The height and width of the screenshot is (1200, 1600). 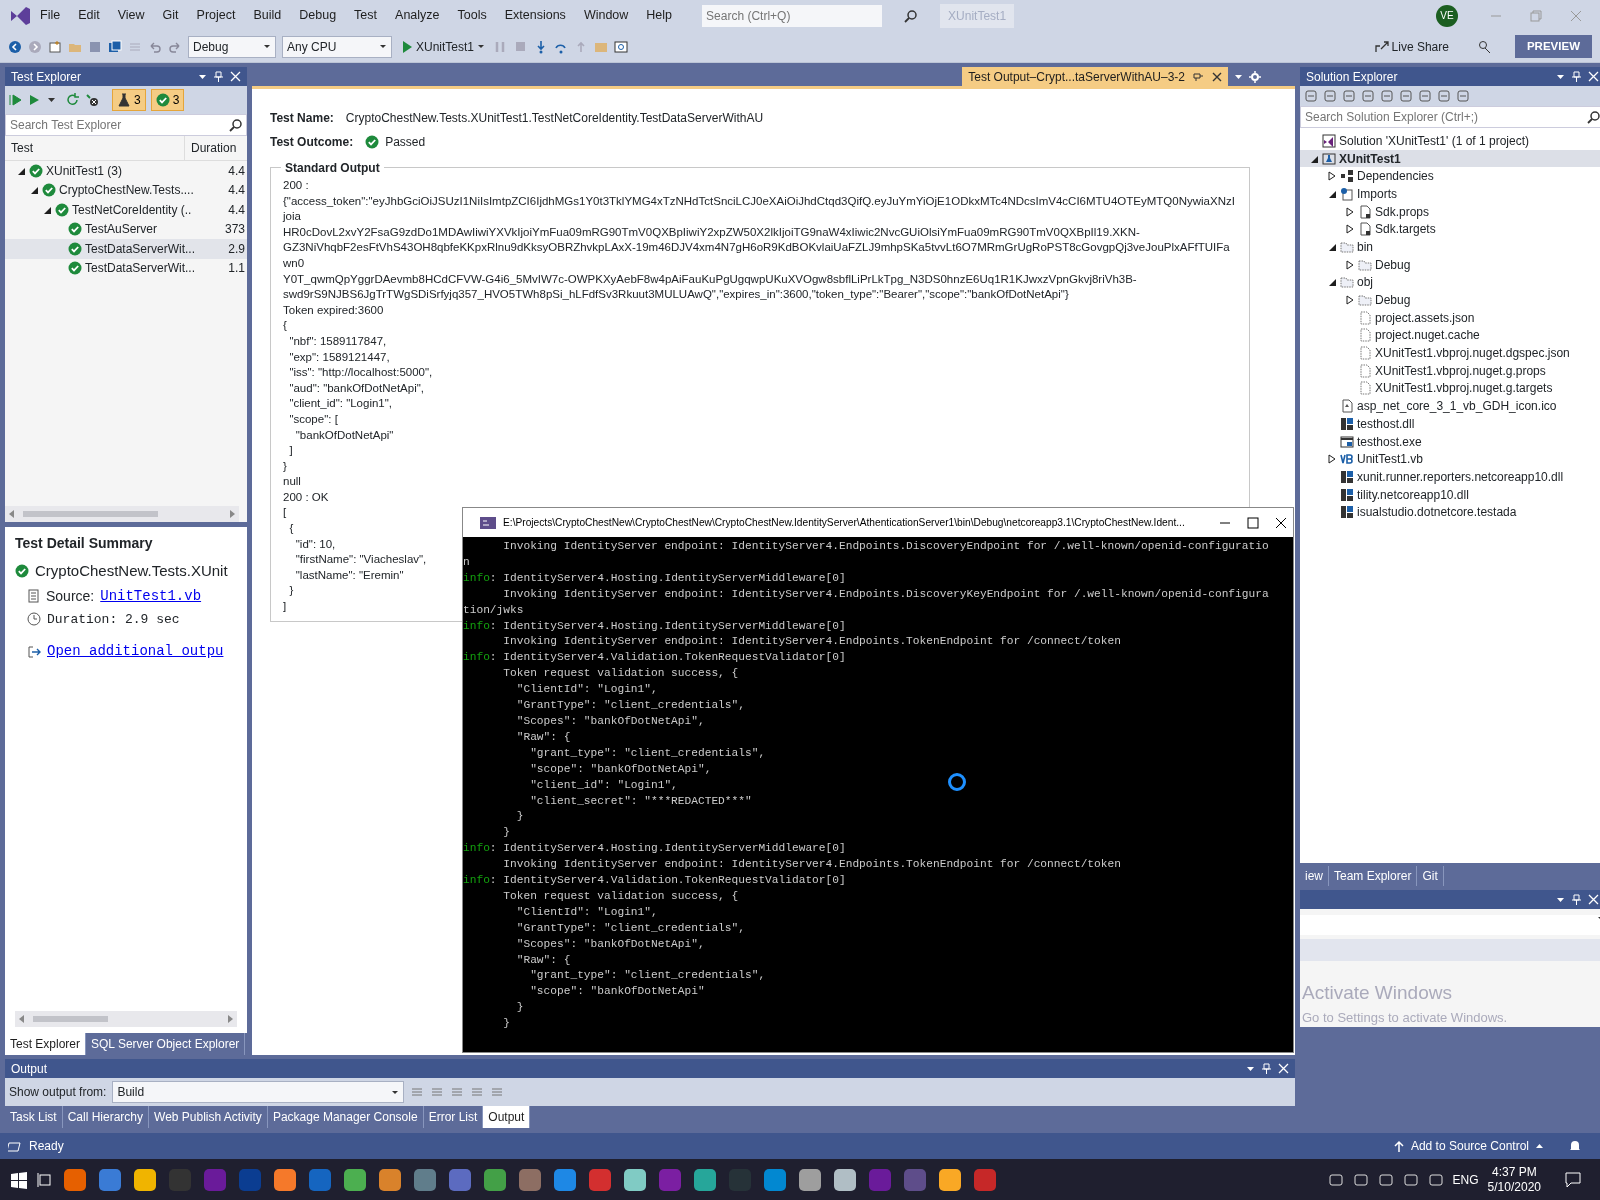 I want to click on solution-item: XUnitTest1, so click(x=1450, y=158).